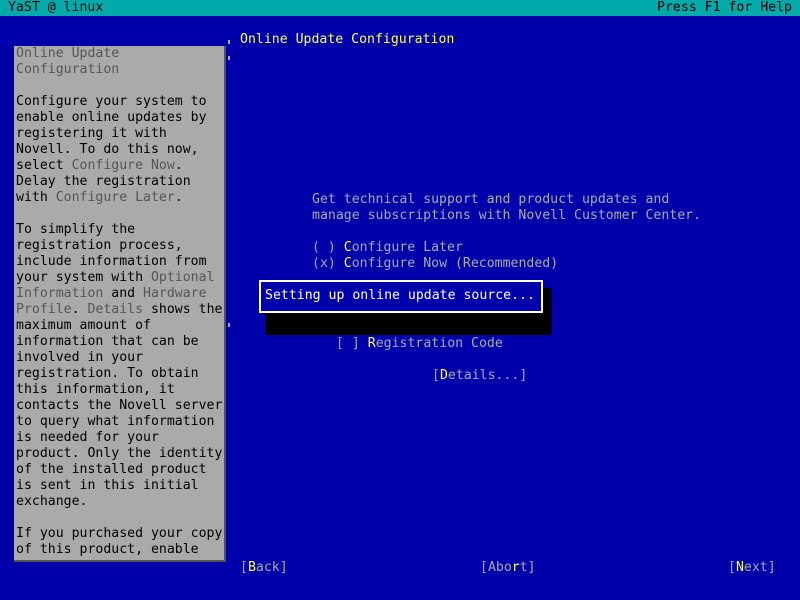 The height and width of the screenshot is (600, 800). Describe the element at coordinates (123, 165) in the screenshot. I see `help-keyword: Configure Now` at that location.